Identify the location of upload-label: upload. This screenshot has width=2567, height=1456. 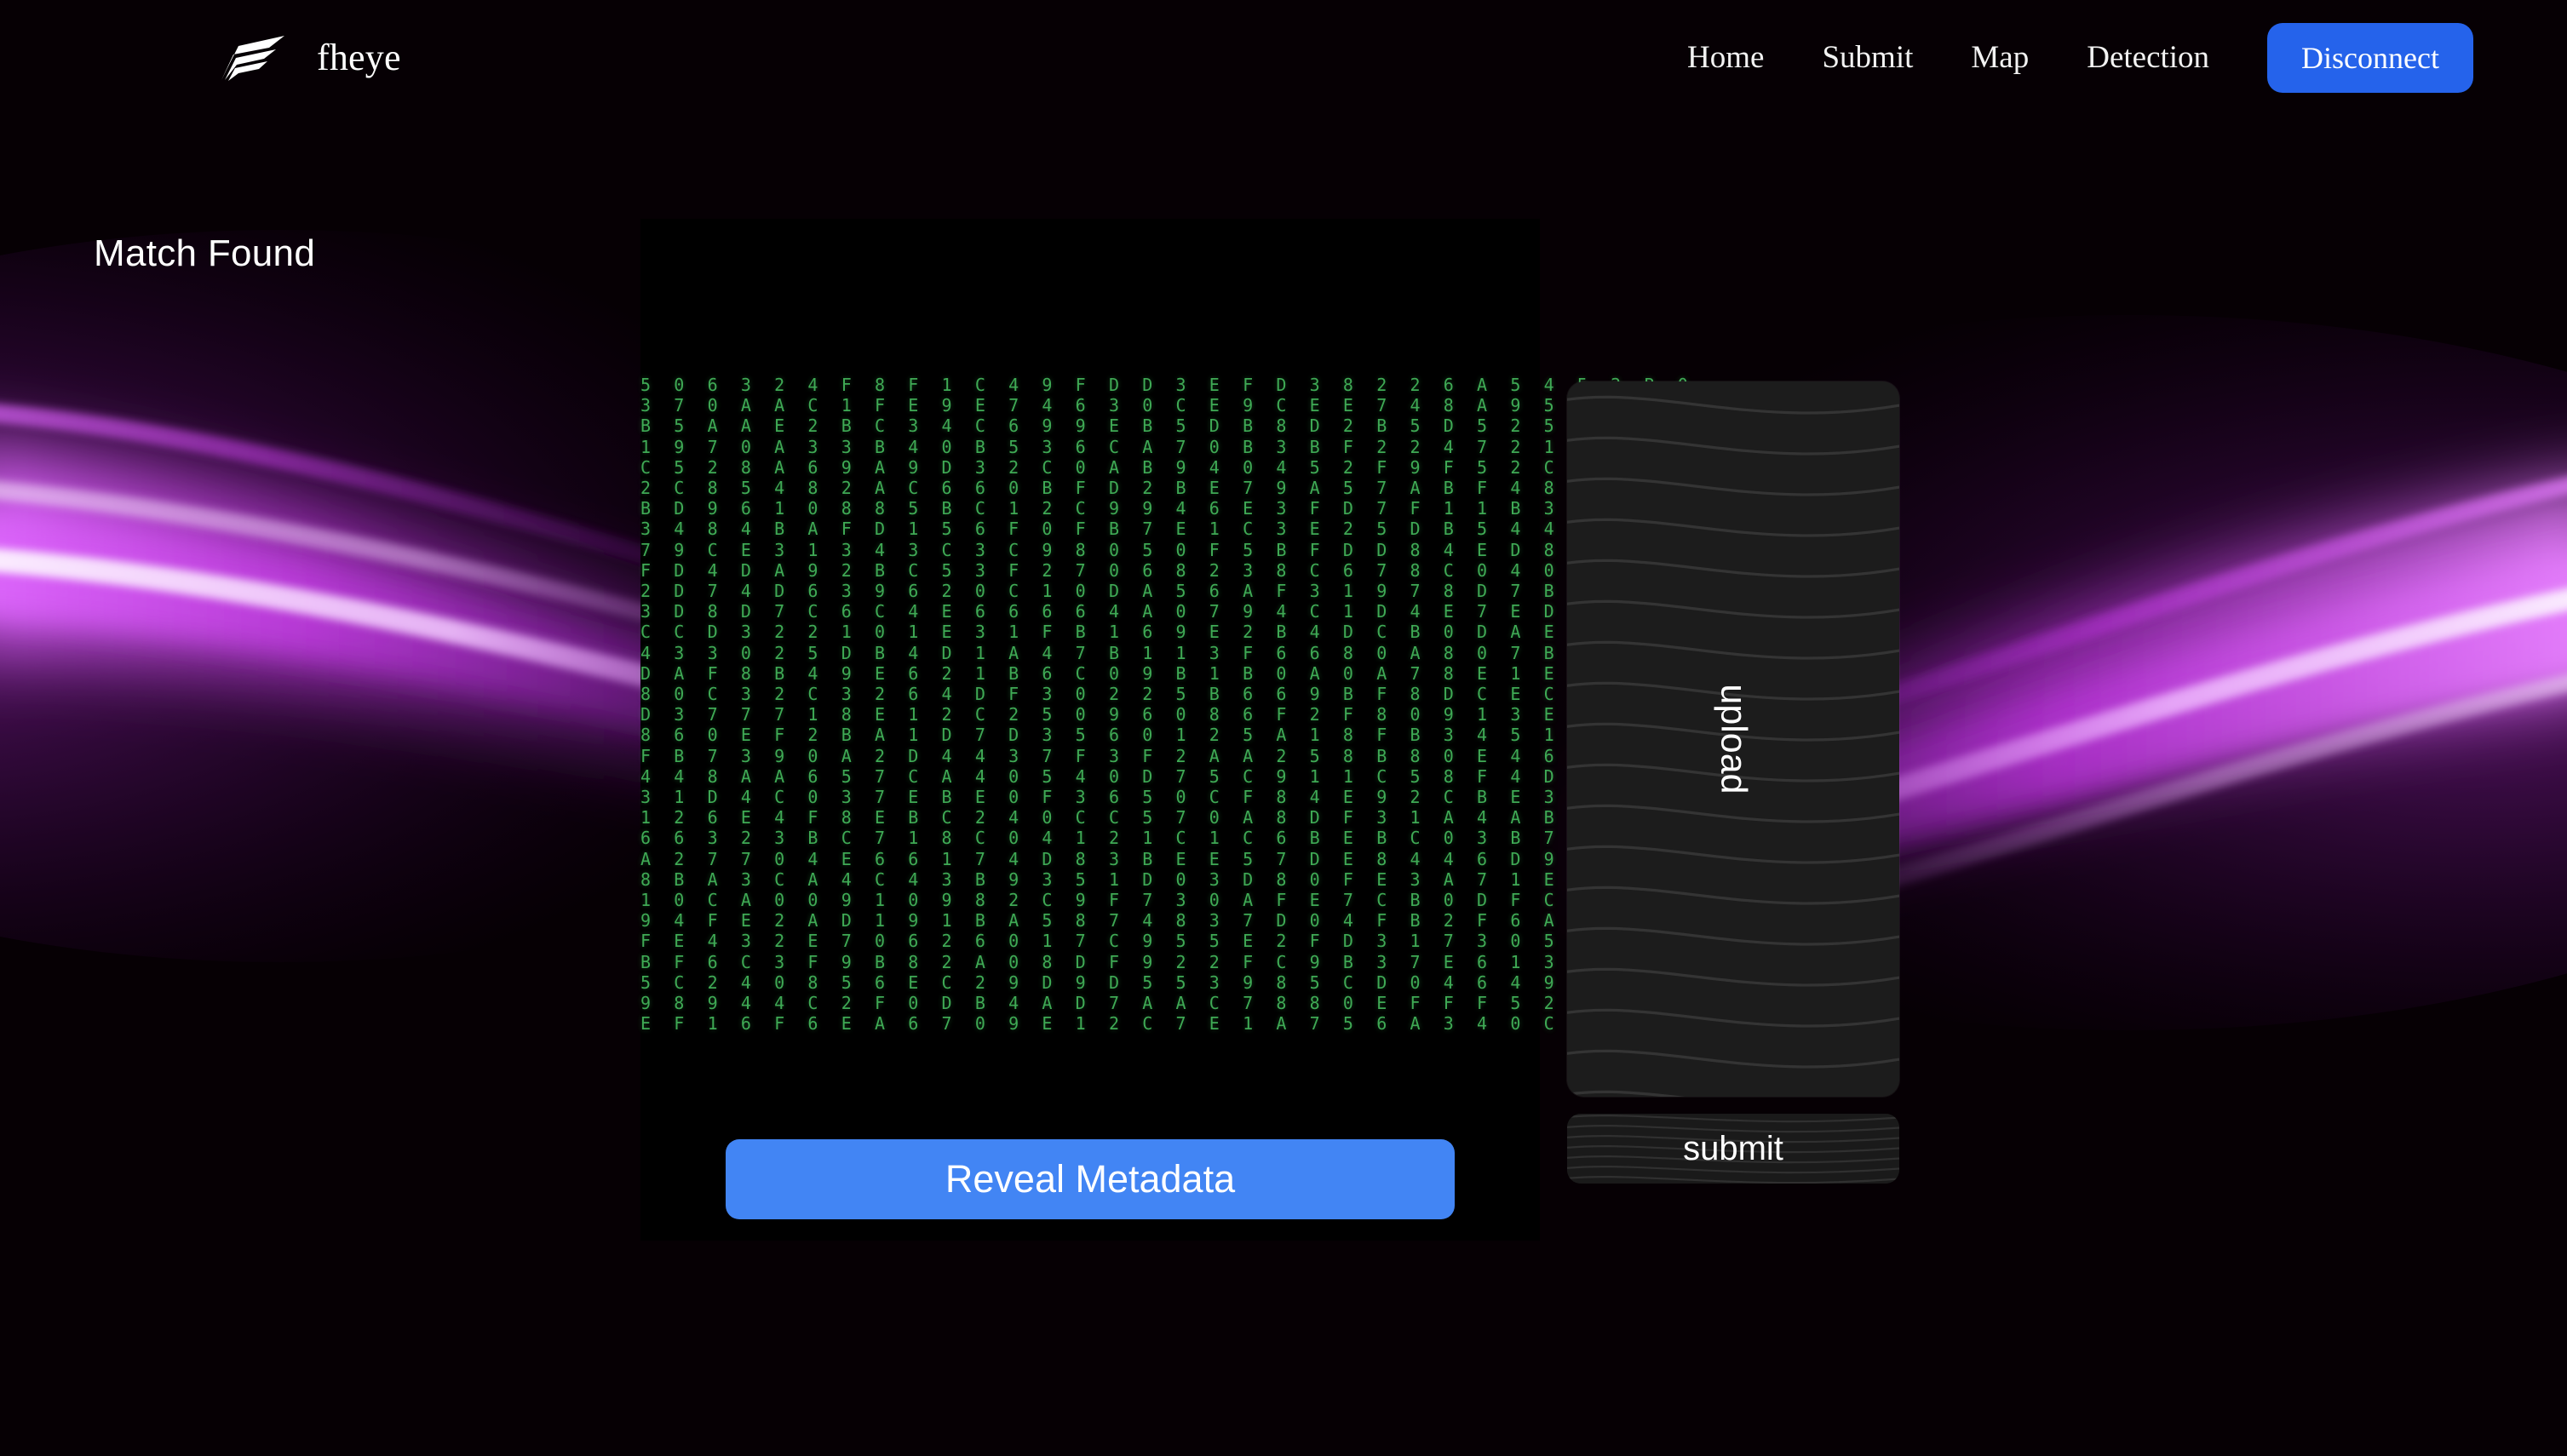
(1733, 739).